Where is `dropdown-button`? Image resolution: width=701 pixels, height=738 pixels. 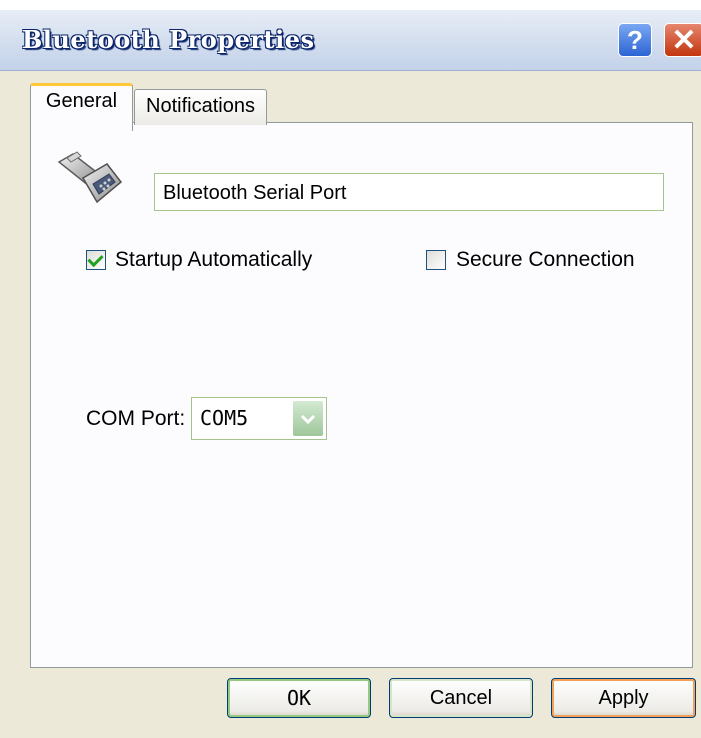
dropdown-button is located at coordinates (308, 418).